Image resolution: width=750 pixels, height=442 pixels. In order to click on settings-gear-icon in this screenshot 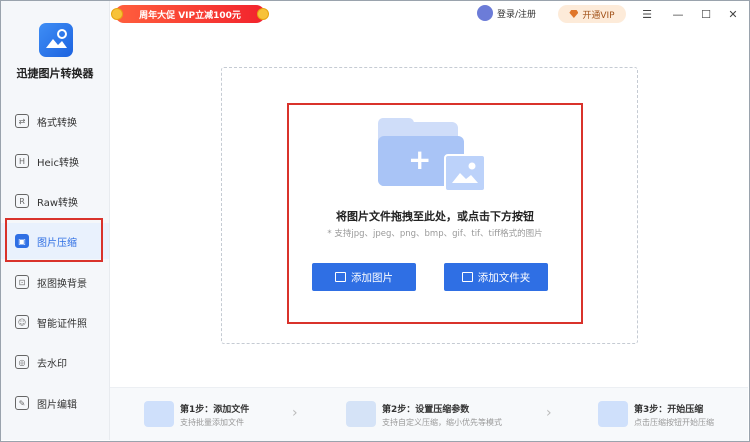, I will do `click(361, 414)`.